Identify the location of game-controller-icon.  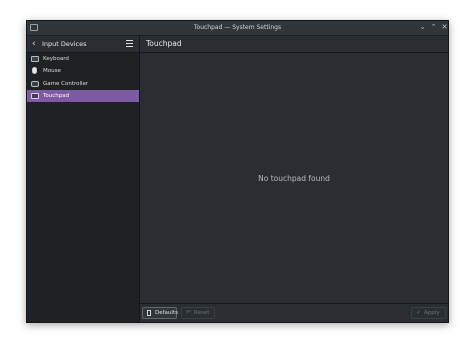
(35, 83).